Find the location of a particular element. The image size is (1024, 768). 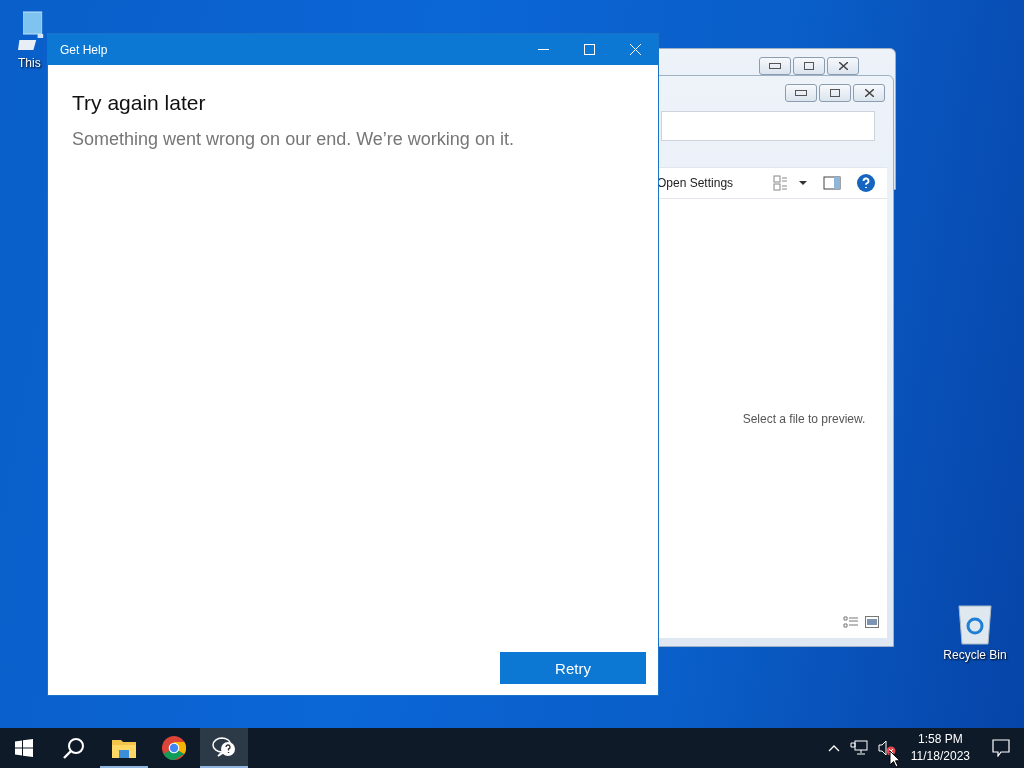

view-options-icon is located at coordinates (790, 183).